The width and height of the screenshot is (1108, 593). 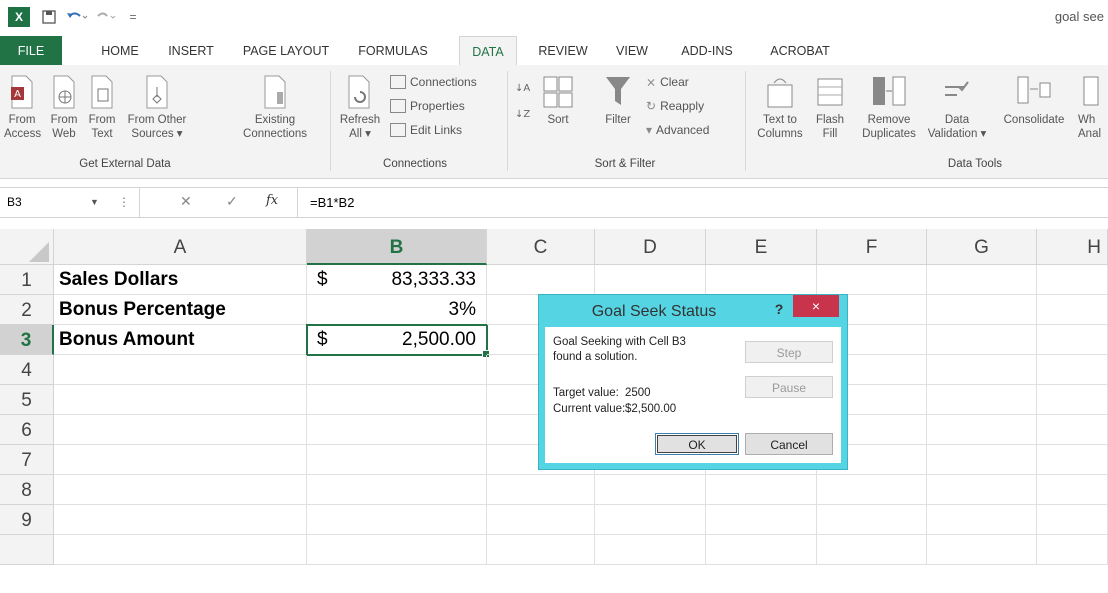 What do you see at coordinates (761, 247) in the screenshot?
I see `column-header-e: E` at bounding box center [761, 247].